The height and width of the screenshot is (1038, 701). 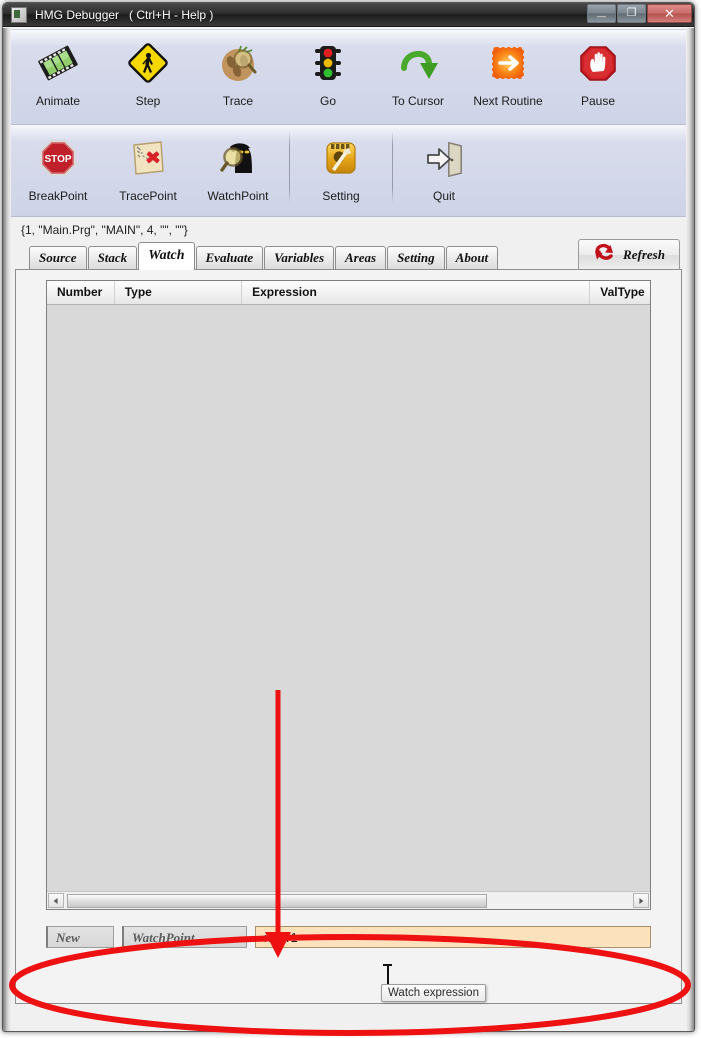 I want to click on toolbar-button-next-routine: Next Routine, so click(x=508, y=69).